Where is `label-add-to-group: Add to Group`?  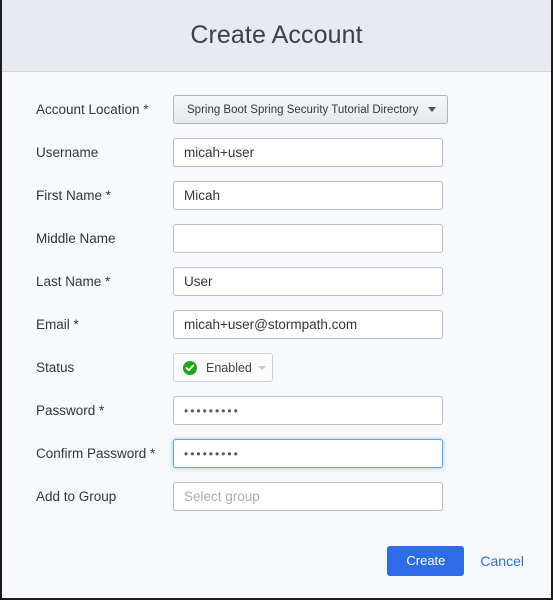 label-add-to-group: Add to Group is located at coordinates (76, 496).